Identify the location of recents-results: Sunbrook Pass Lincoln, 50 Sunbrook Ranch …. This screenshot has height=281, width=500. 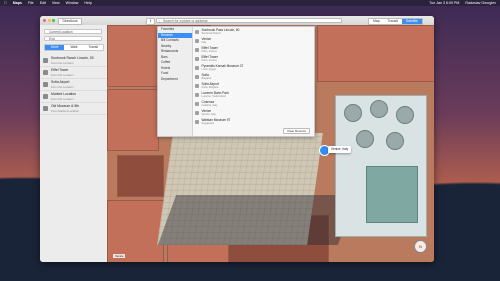
(253, 76).